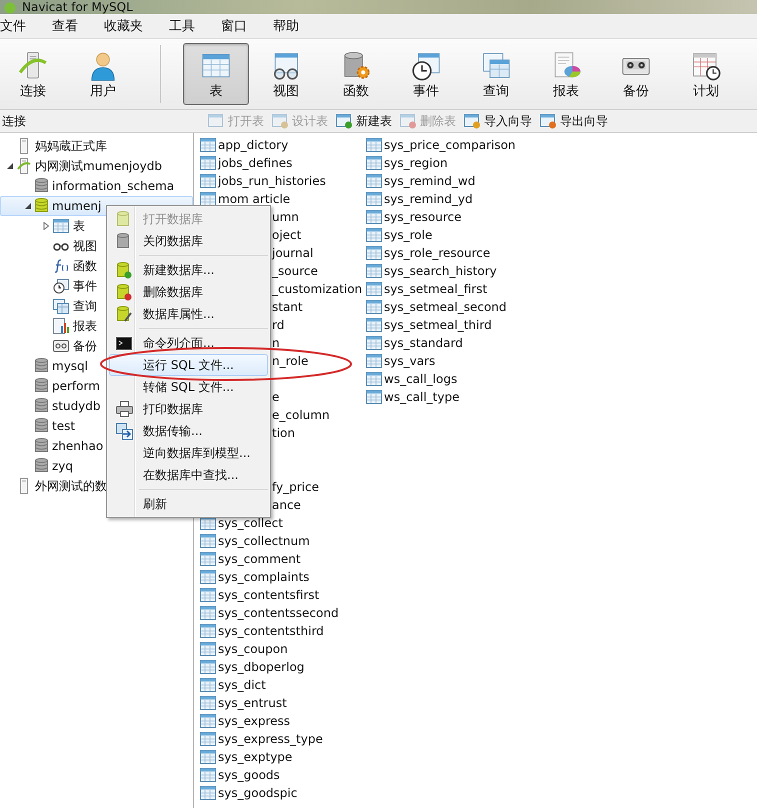  What do you see at coordinates (466, 163) in the screenshot?
I see `table-item: sys_region` at bounding box center [466, 163].